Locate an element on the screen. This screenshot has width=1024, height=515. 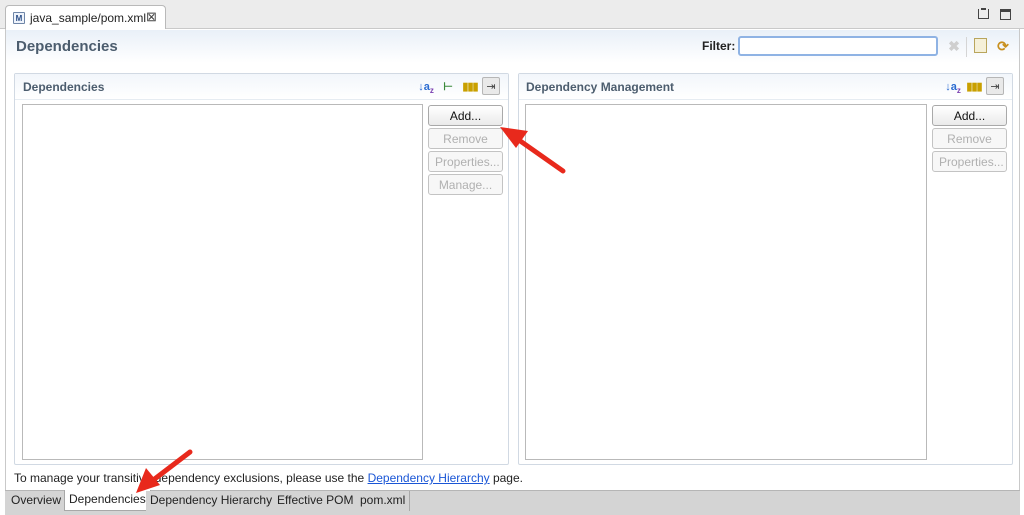
dependency-management-section-title: Dependency Management is located at coordinates (600, 87).